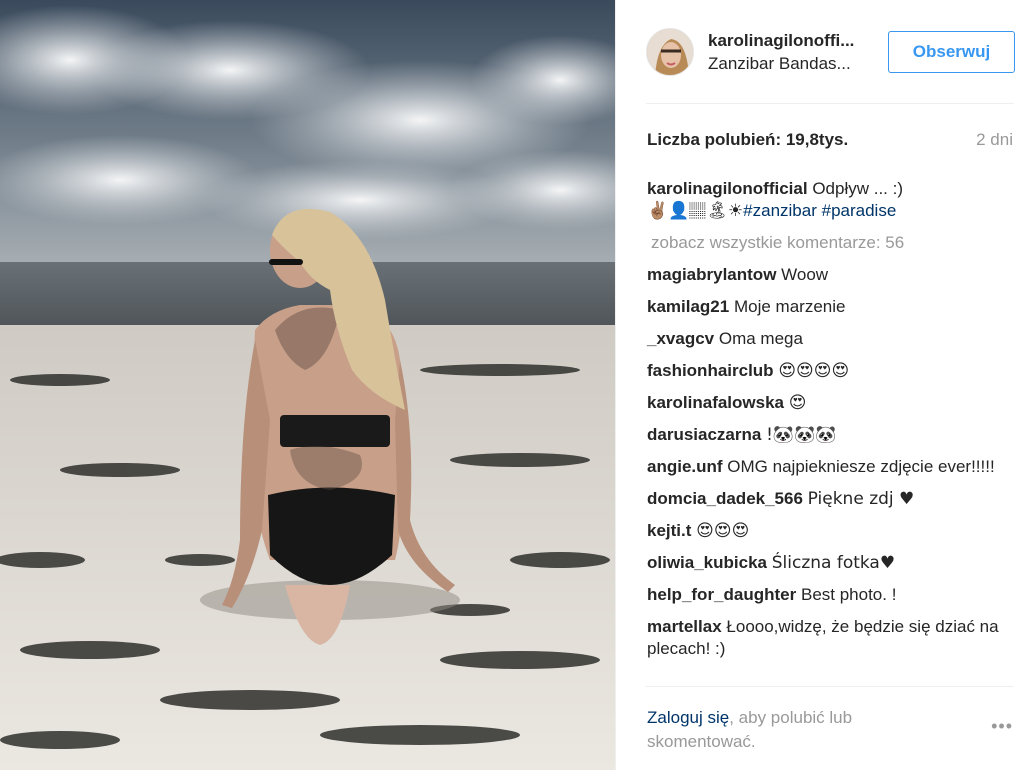  What do you see at coordinates (805, 274) in the screenshot?
I see `comment-text: Woow` at bounding box center [805, 274].